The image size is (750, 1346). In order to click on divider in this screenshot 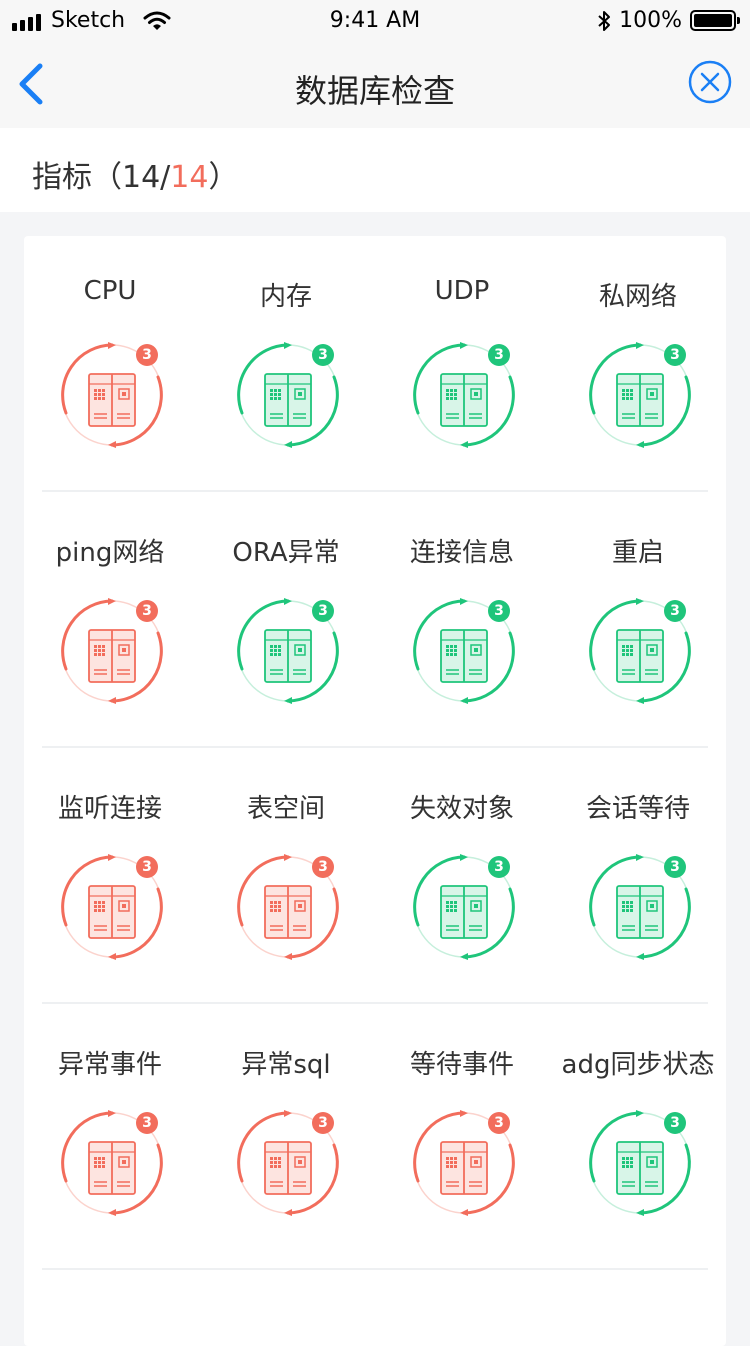, I will do `click(375, 1269)`.